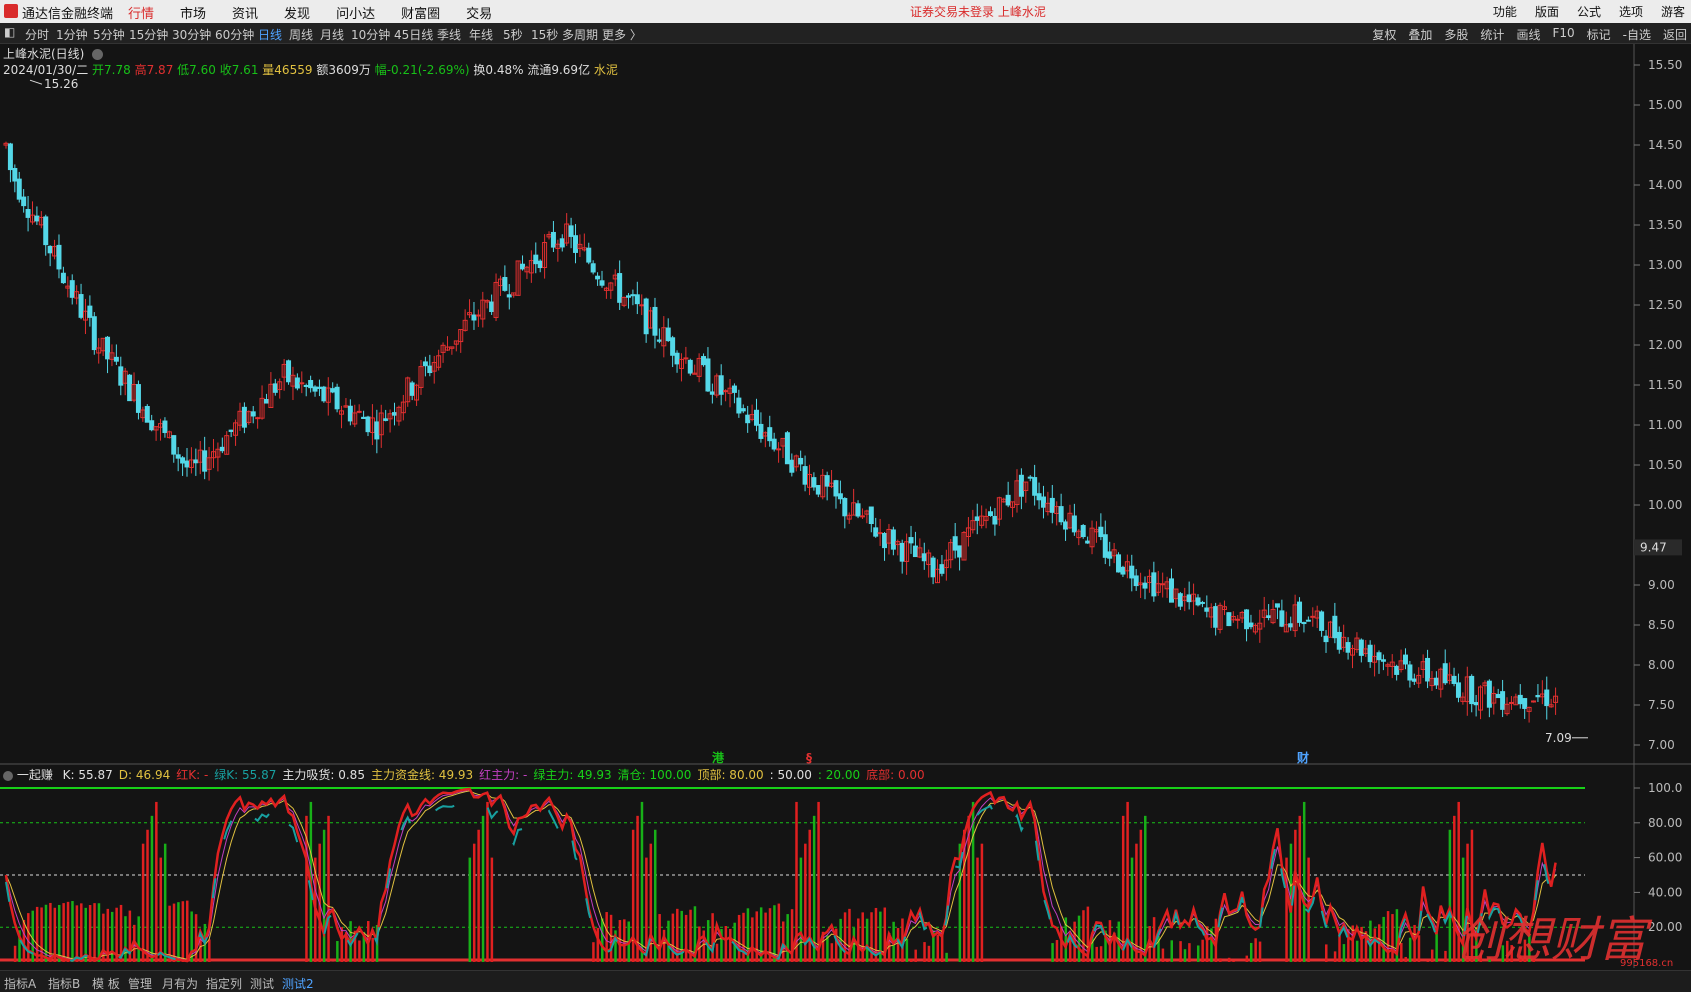  I want to click on period-11: 季线, so click(449, 34).